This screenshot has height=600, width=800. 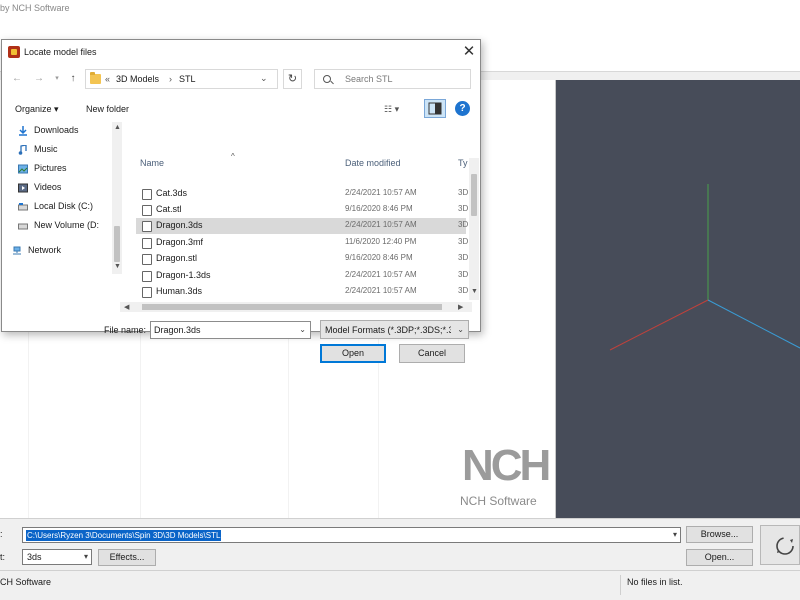 I want to click on file-name: Dragon.stl, so click(x=177, y=258).